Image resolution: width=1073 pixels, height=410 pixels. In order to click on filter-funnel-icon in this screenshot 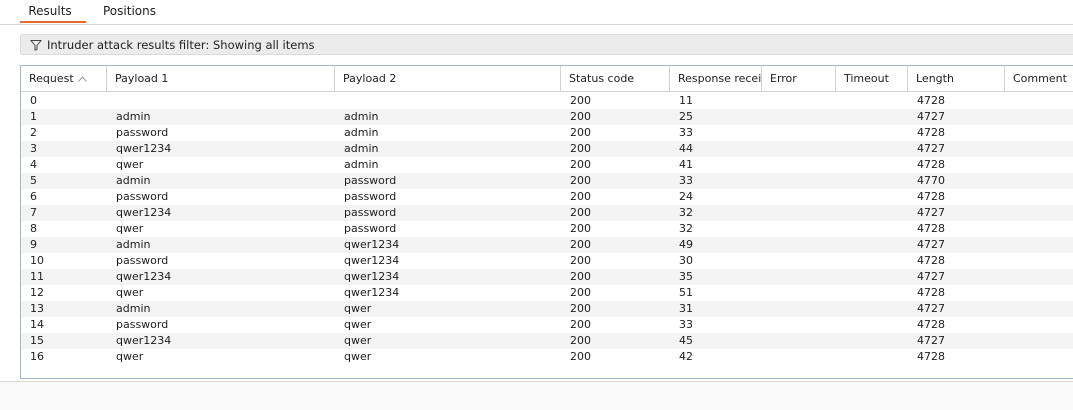, I will do `click(36, 45)`.